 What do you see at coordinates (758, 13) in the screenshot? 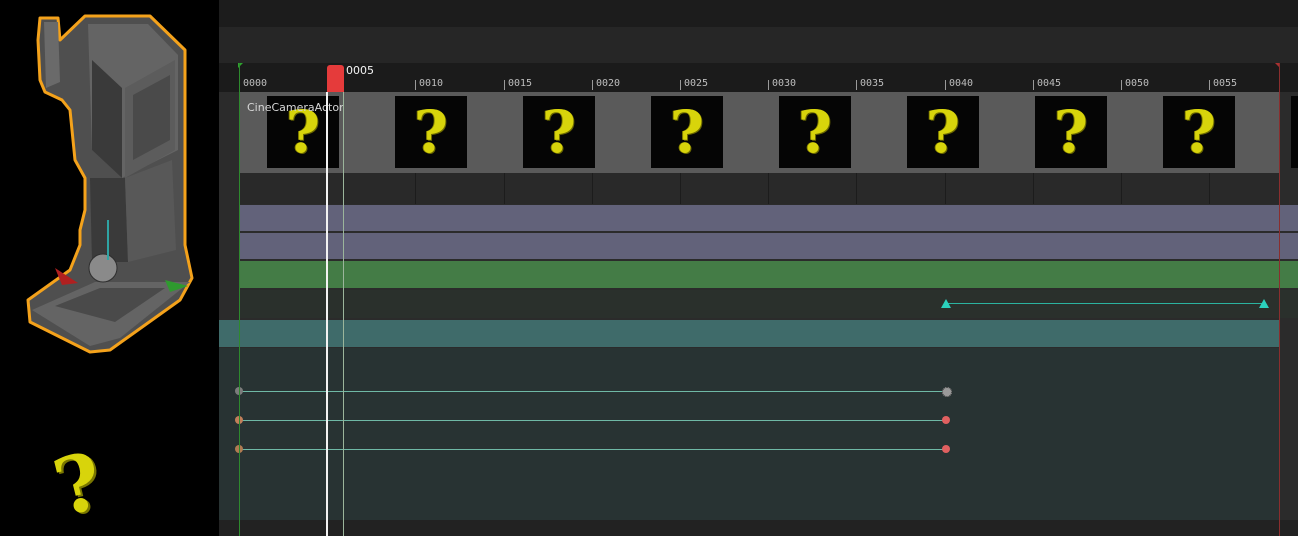
I see `sequencer-toolbar-top` at bounding box center [758, 13].